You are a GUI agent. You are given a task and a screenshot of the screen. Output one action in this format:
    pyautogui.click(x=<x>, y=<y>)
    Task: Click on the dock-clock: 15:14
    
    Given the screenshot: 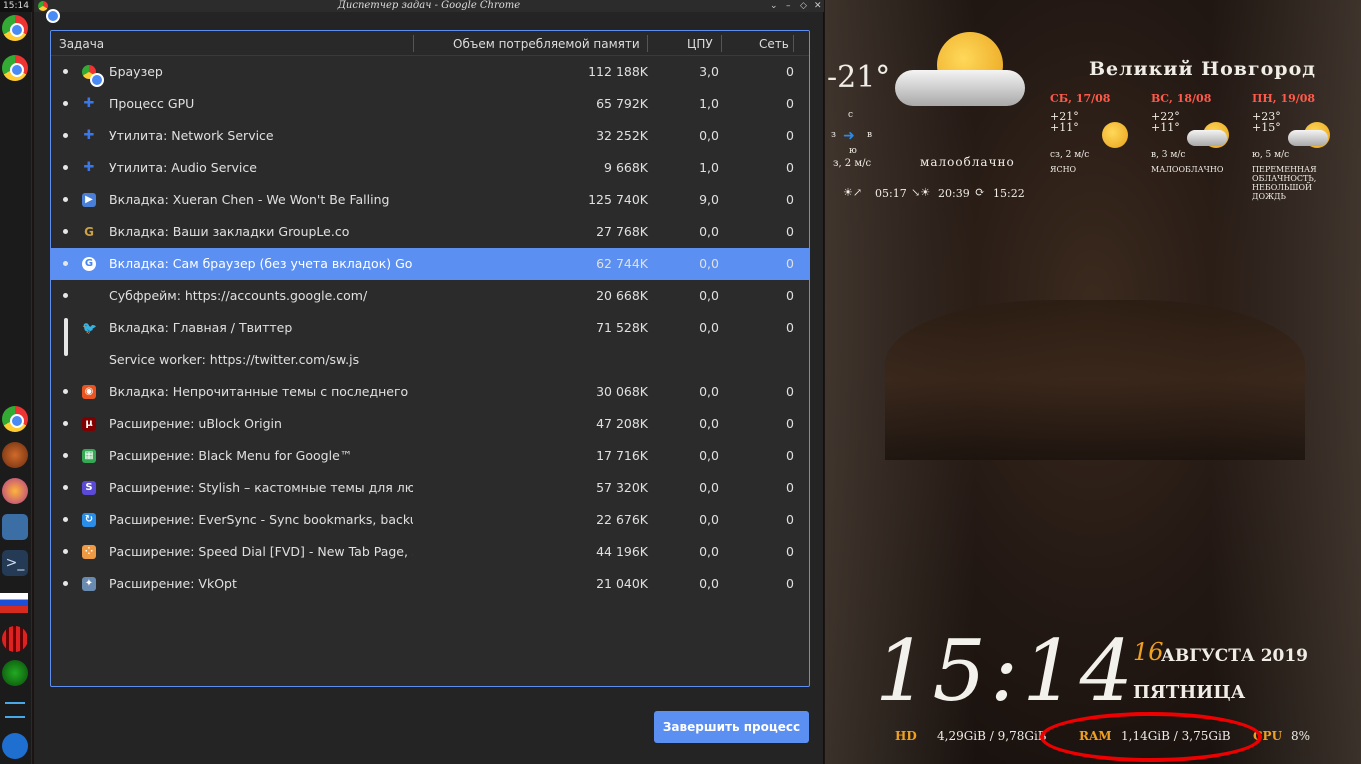 What is the action you would take?
    pyautogui.click(x=16, y=6)
    